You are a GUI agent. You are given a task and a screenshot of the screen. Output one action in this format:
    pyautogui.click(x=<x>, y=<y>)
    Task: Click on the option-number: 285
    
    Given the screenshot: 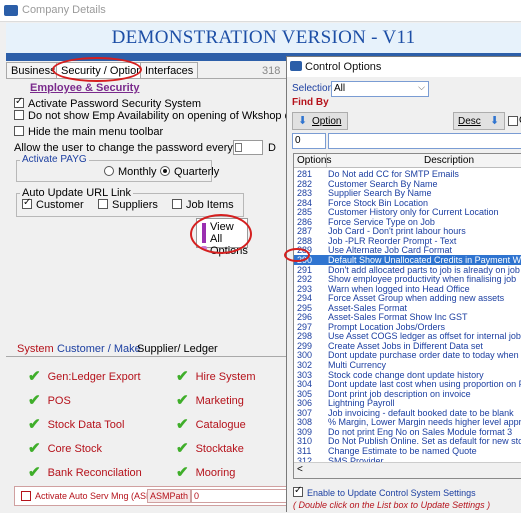 What is the action you would take?
    pyautogui.click(x=305, y=212)
    